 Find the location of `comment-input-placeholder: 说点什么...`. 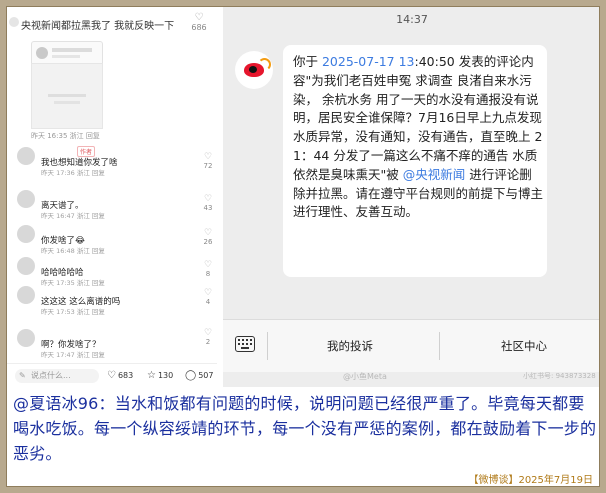

comment-input-placeholder: 说点什么... is located at coordinates (51, 375).